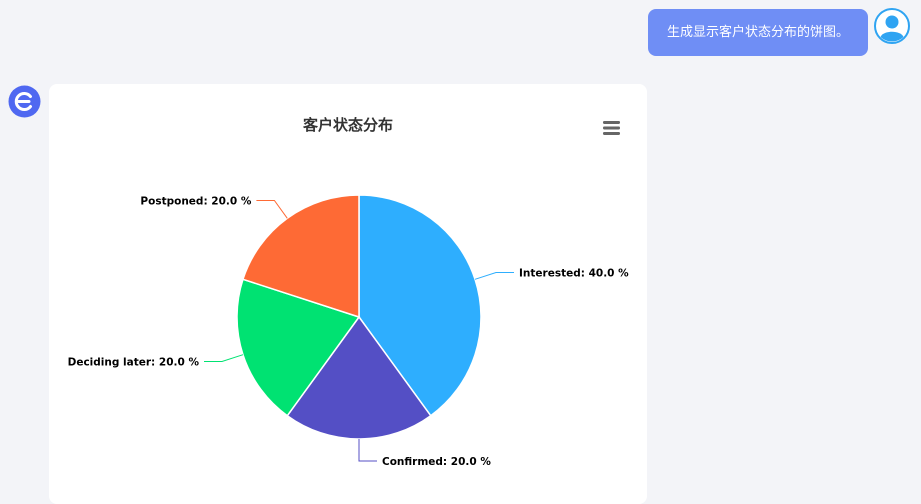 This screenshot has height=504, width=921. What do you see at coordinates (892, 26) in the screenshot?
I see `user-avatar-icon` at bounding box center [892, 26].